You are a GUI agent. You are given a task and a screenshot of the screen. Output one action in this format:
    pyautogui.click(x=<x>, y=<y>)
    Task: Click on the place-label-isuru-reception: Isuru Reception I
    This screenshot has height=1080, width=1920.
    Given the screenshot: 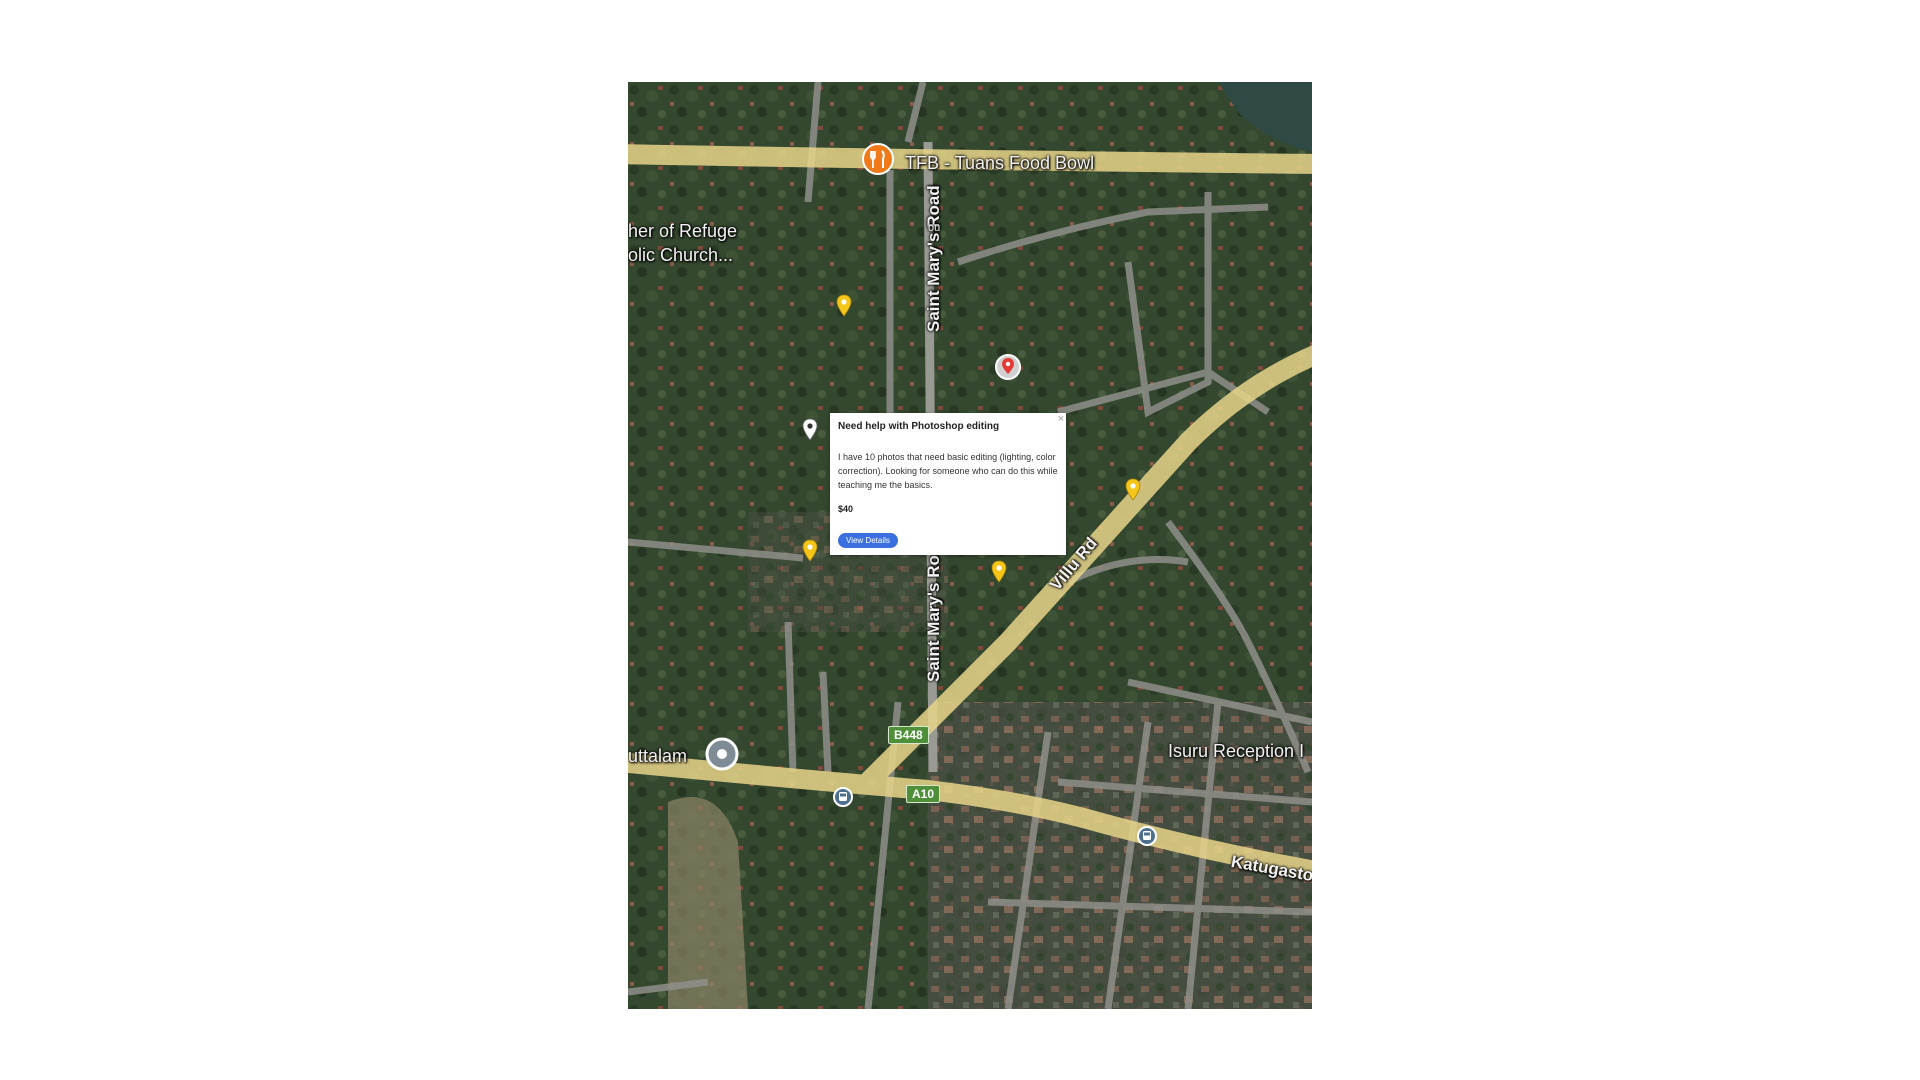 What is the action you would take?
    pyautogui.click(x=1236, y=751)
    